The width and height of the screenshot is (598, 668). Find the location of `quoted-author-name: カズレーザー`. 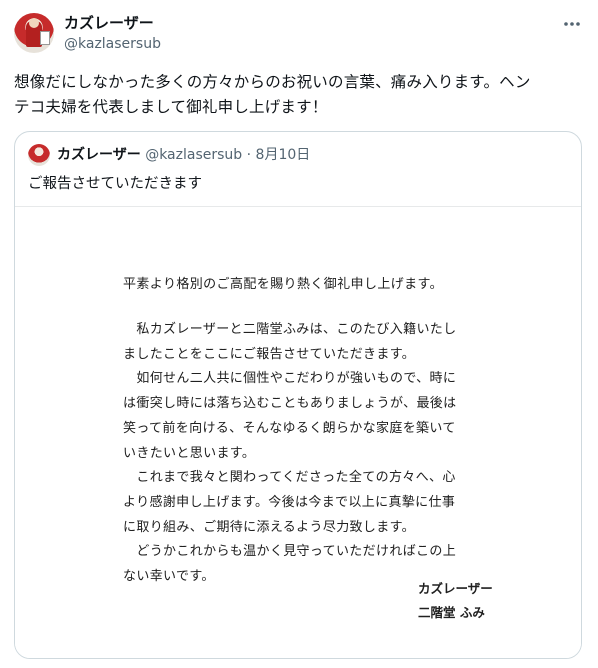

quoted-author-name: カズレーザー is located at coordinates (99, 155).